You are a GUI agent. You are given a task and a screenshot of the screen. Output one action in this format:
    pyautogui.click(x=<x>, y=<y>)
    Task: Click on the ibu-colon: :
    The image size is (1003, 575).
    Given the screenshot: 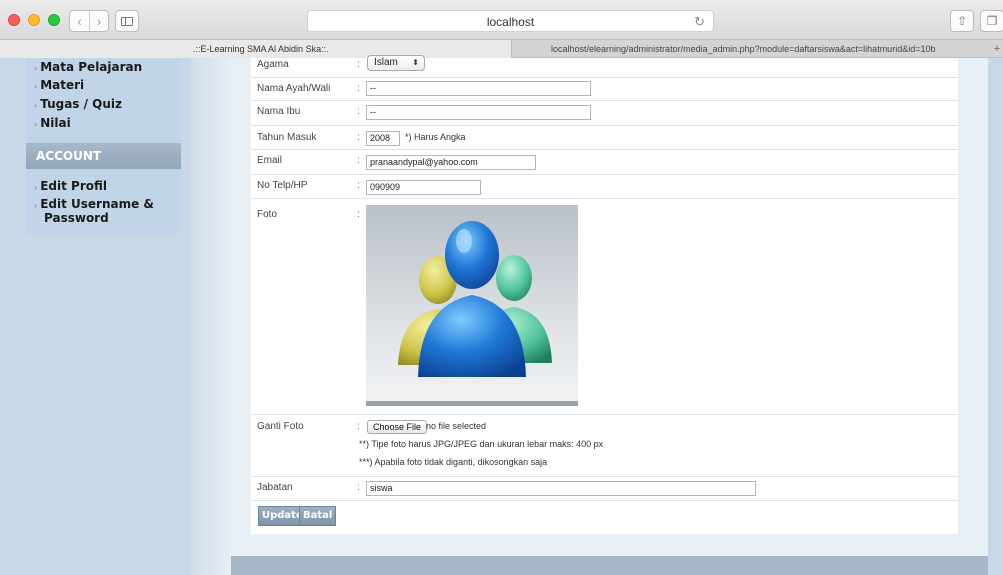 What is the action you would take?
    pyautogui.click(x=358, y=111)
    